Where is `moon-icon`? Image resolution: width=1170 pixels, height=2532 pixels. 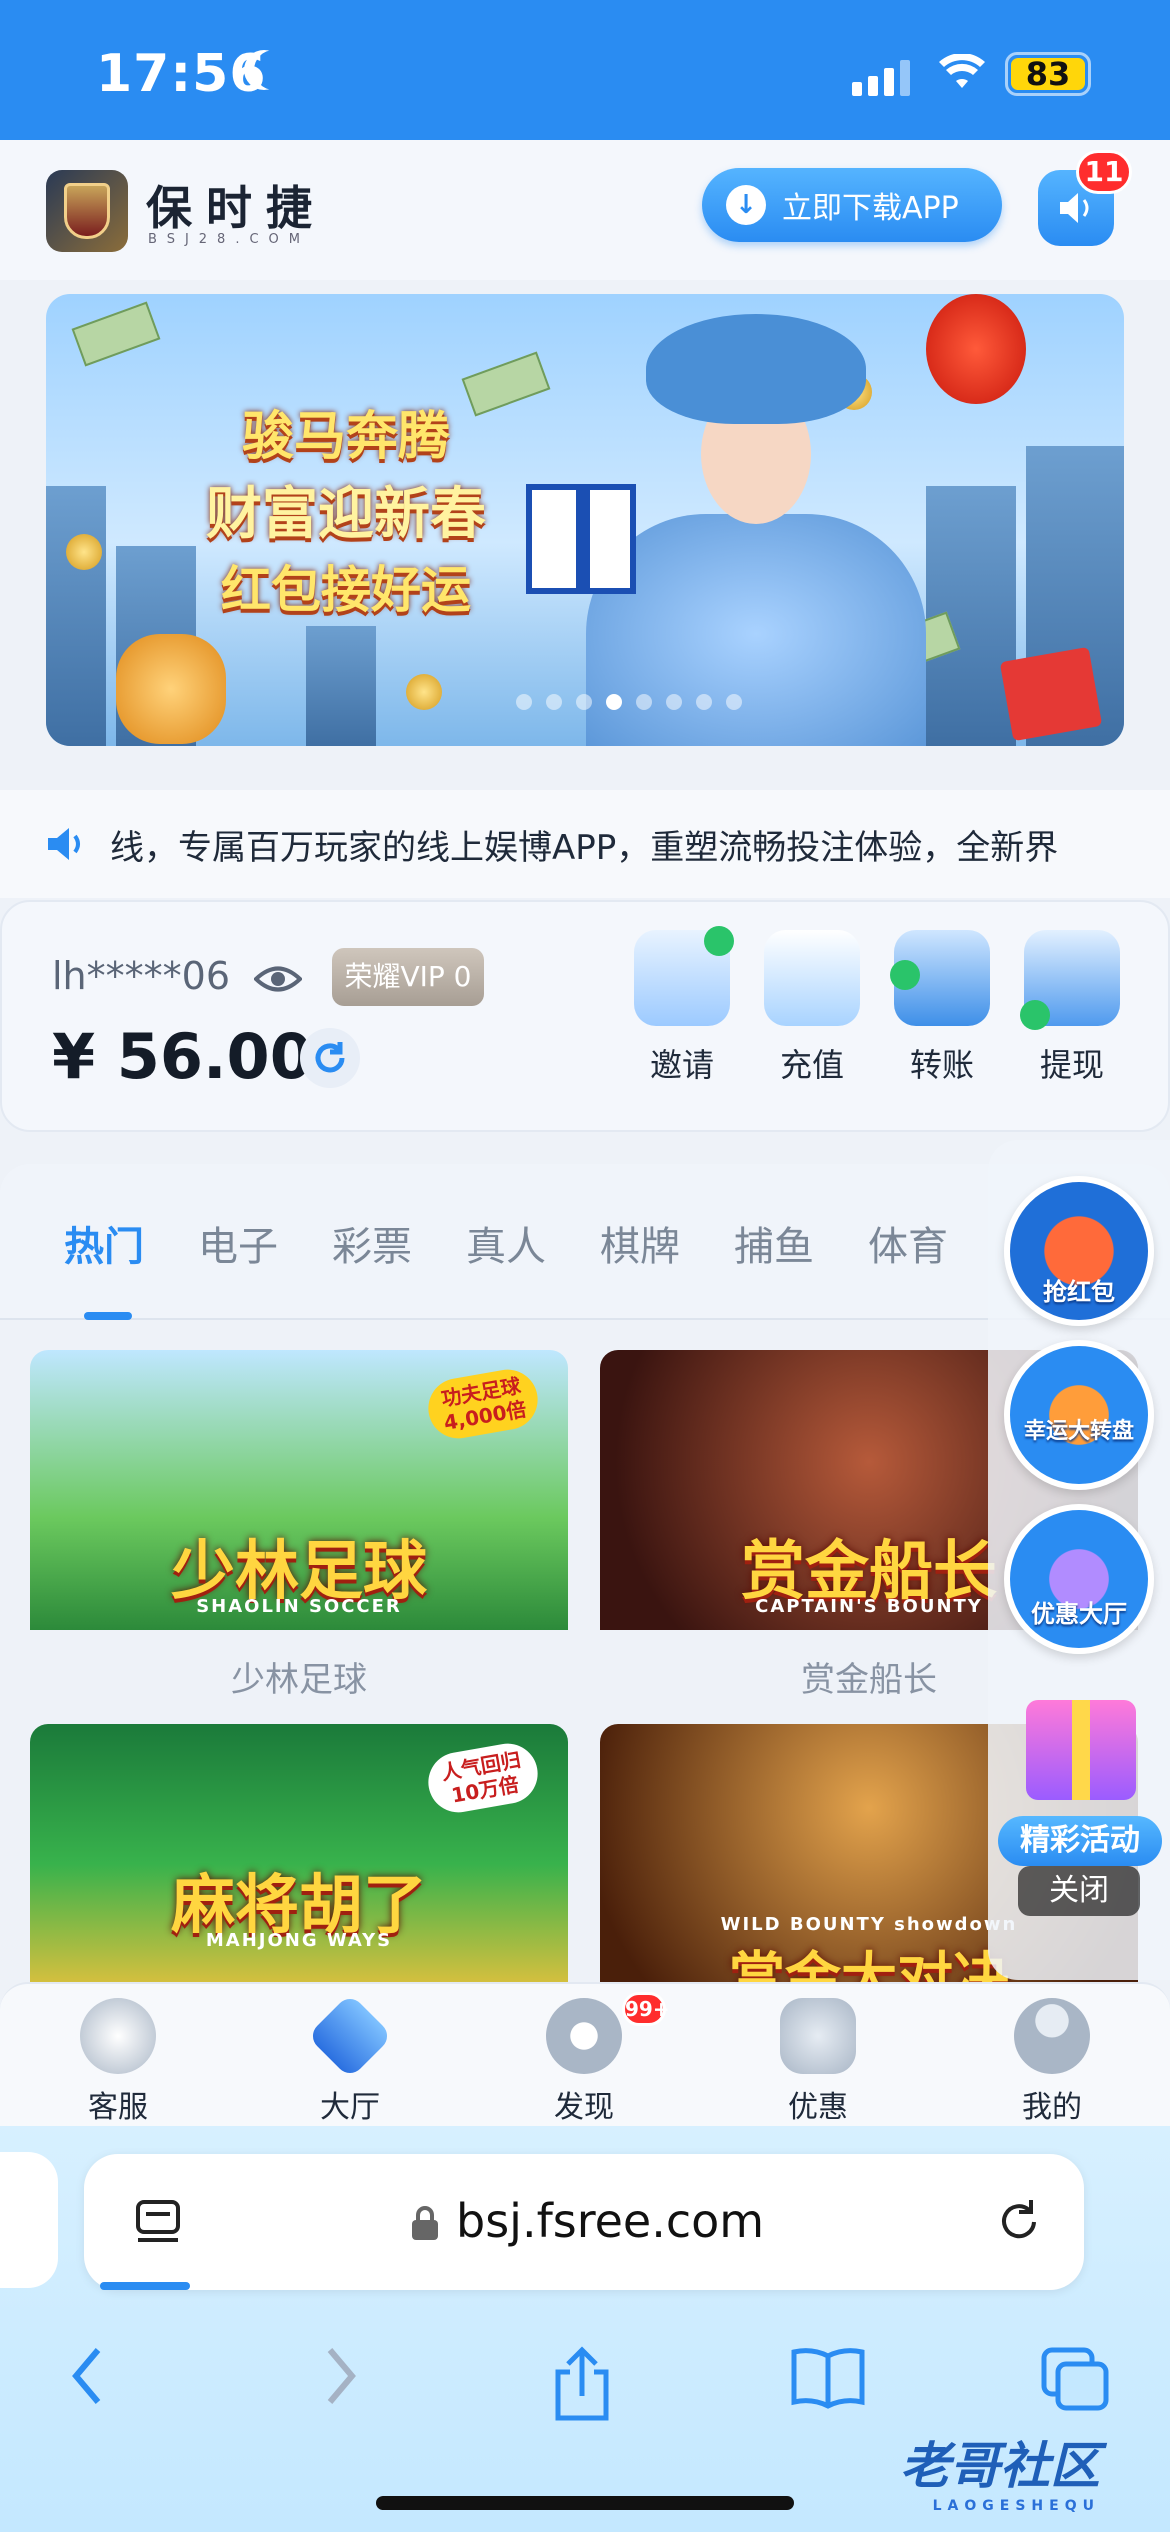
moon-icon is located at coordinates (274, 70).